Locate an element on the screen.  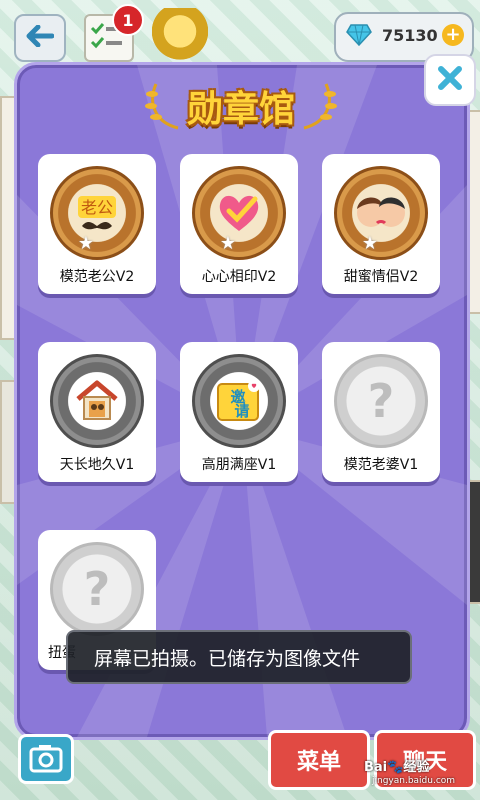
husband-mustache-icon: 老公 is located at coordinates (97, 213).